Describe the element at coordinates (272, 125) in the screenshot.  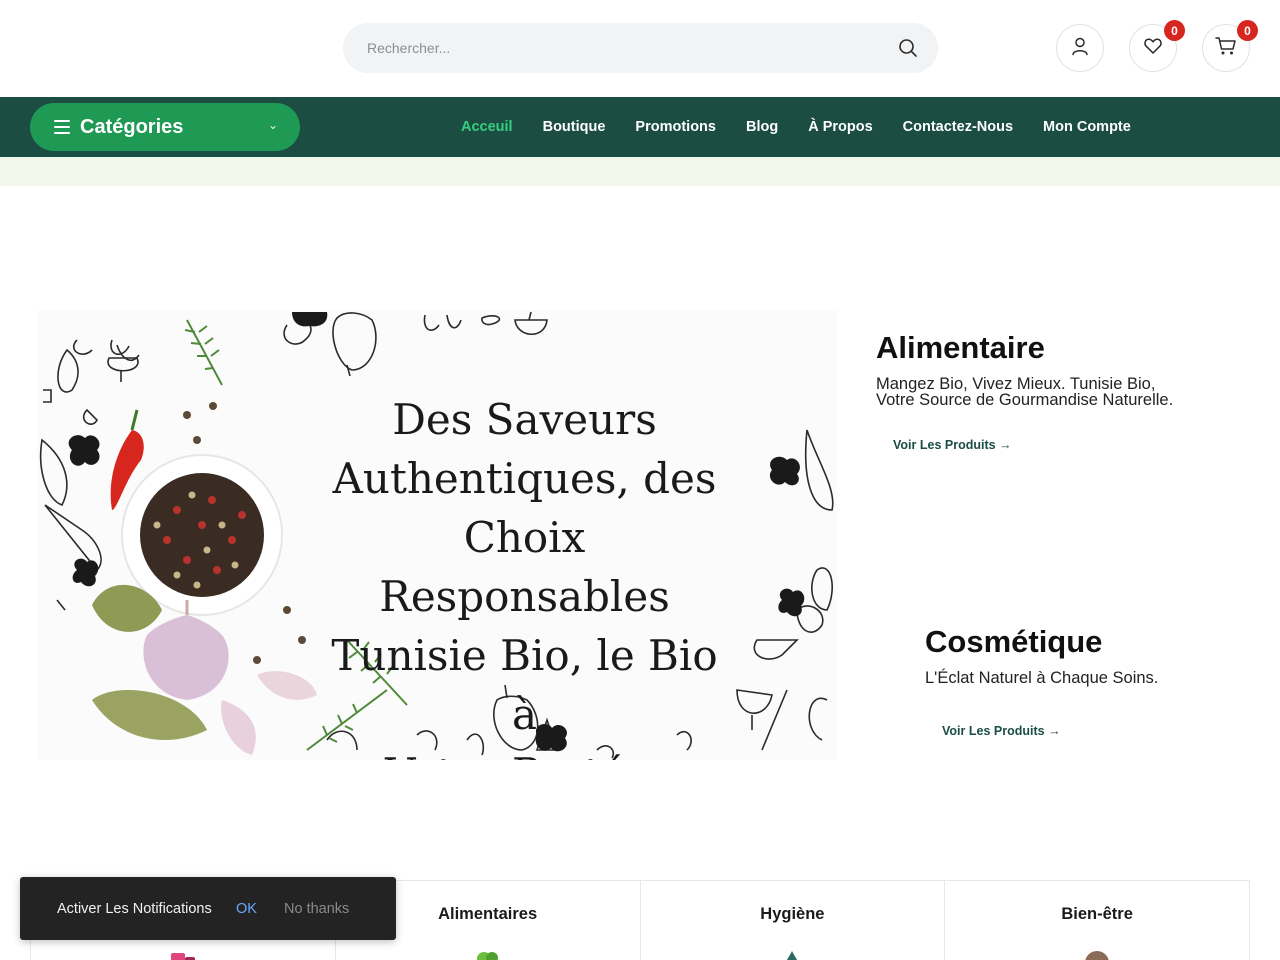
I see `chevron-down-icon: ⌄` at that location.